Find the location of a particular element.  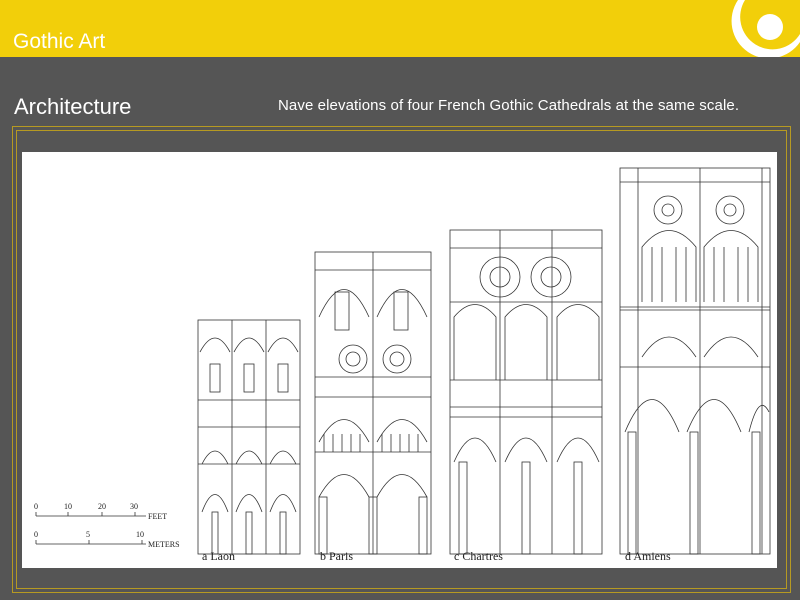

section-title: Architecture is located at coordinates (73, 106).